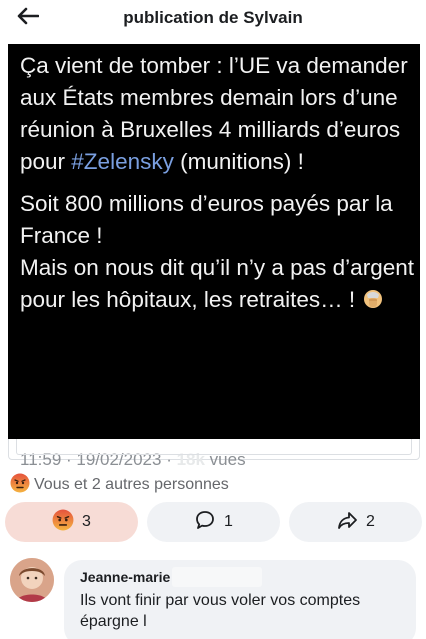  I want to click on action-bar: 3 1 2, so click(214, 522).